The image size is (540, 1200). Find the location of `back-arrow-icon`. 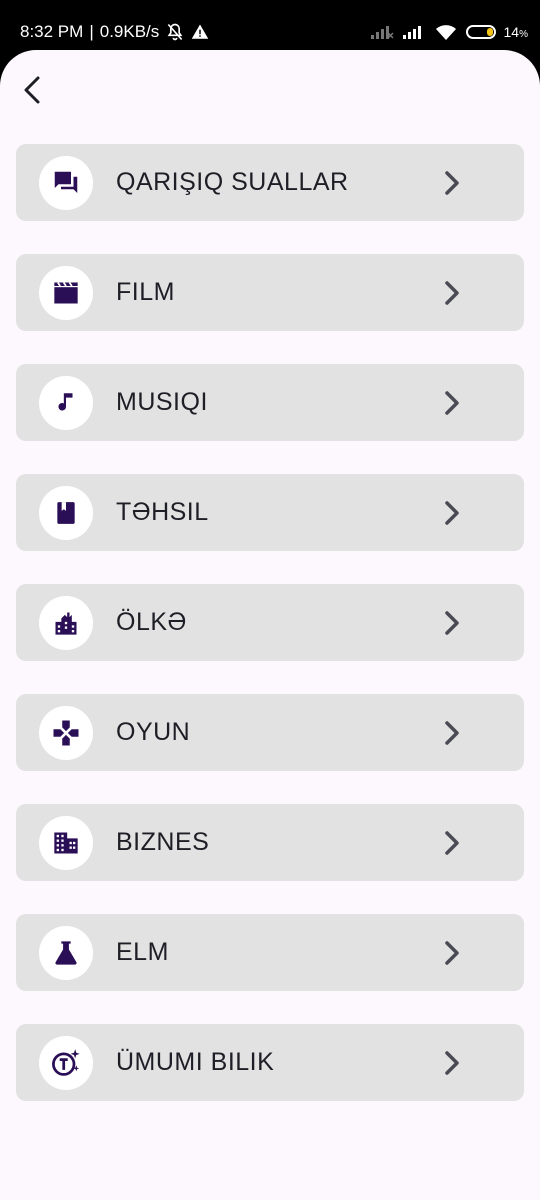

back-arrow-icon is located at coordinates (32, 90).